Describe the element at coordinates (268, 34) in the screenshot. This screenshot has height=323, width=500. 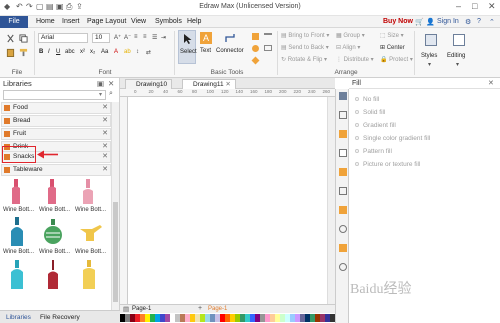
I see `line-tool-icon` at that location.